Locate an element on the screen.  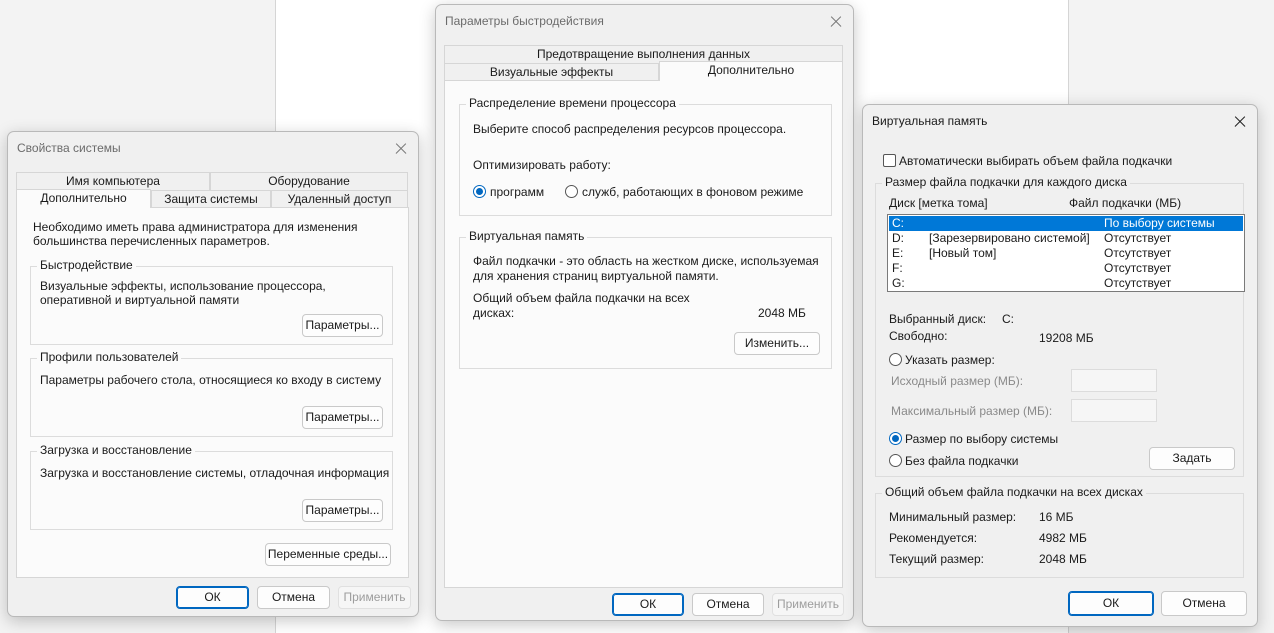
group-title: Загрузка и восстановление is located at coordinates (116, 450).